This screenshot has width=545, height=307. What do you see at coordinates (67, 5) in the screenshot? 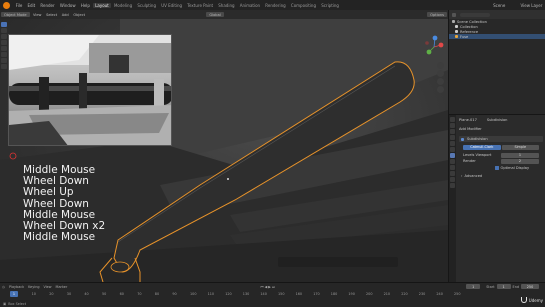
I see `menu-window: Window` at bounding box center [67, 5].